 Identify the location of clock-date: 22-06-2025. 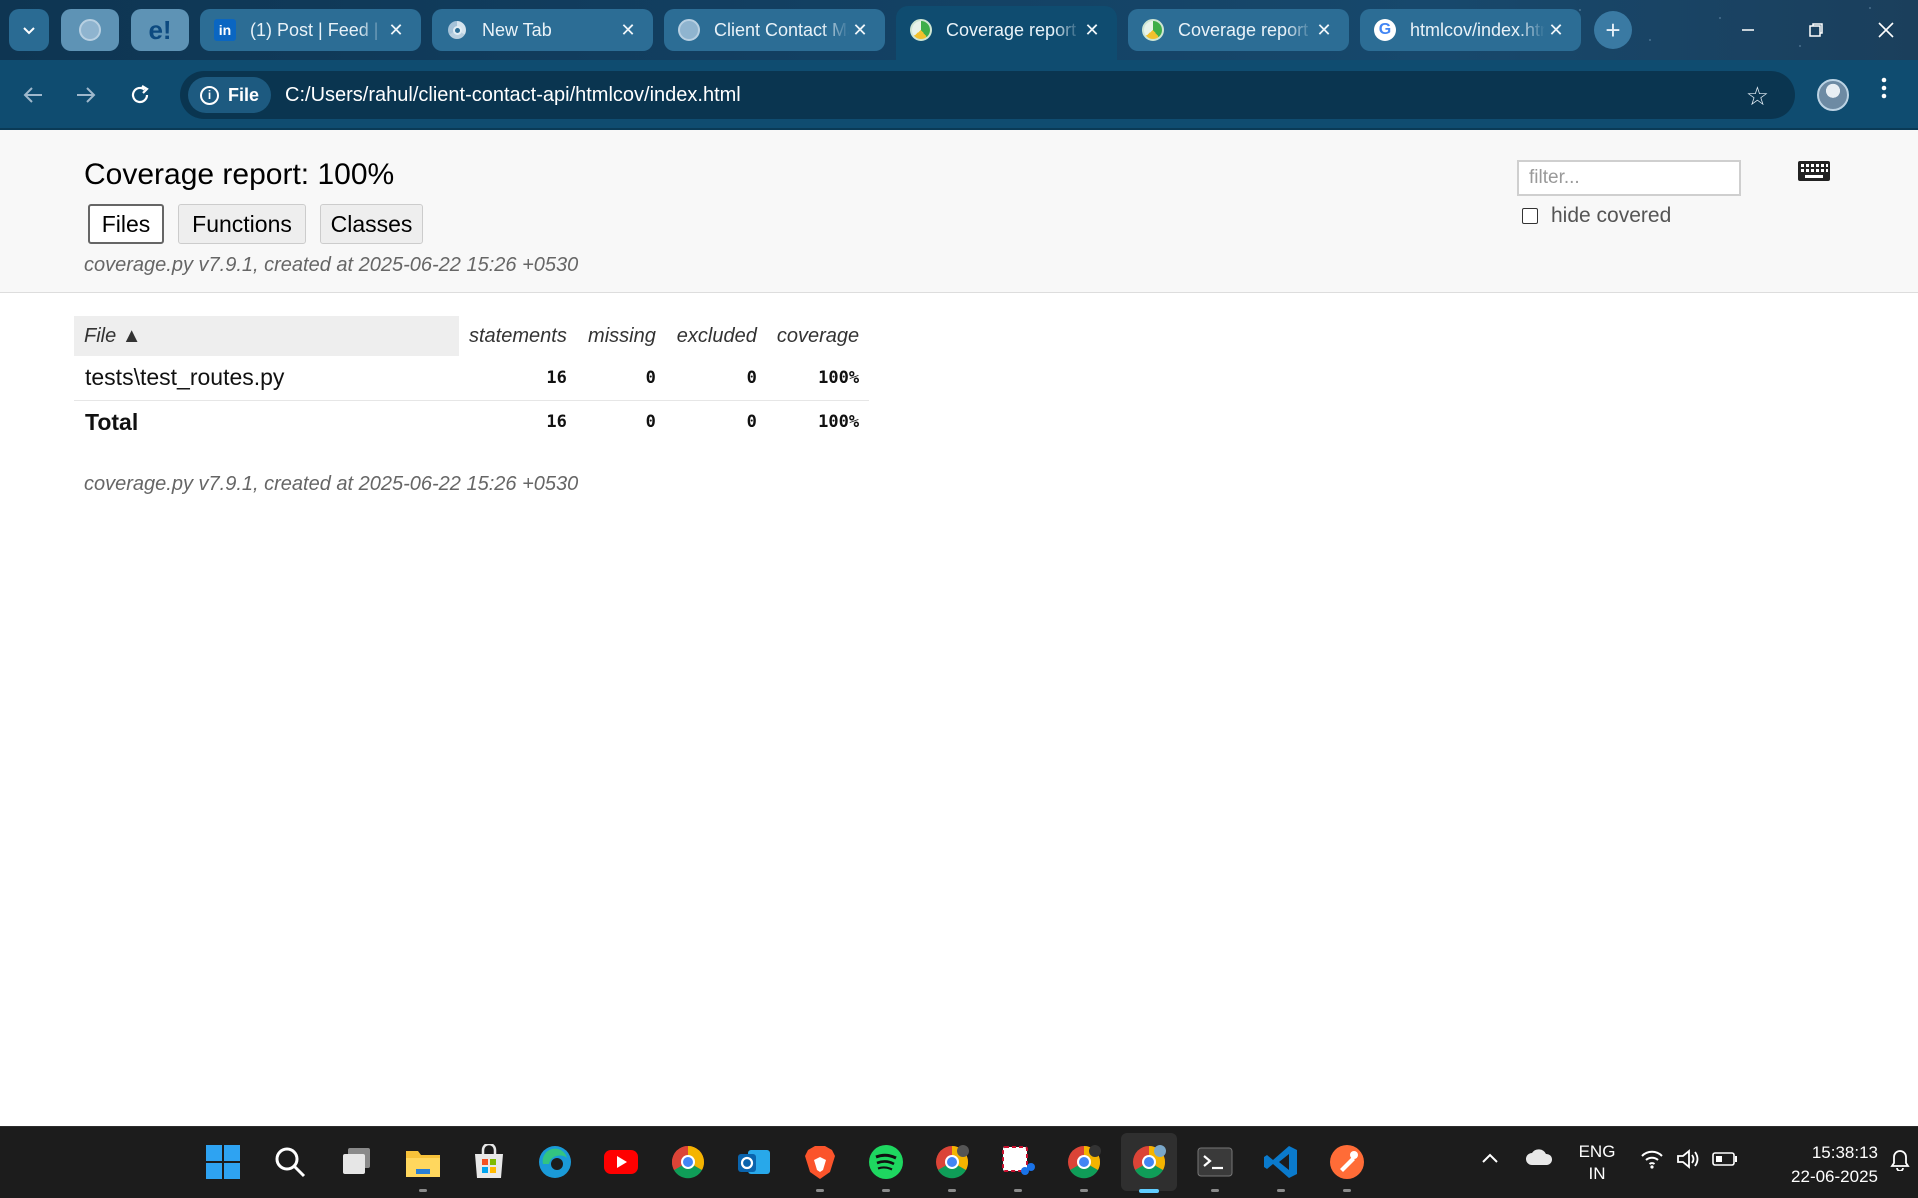
(1834, 1176).